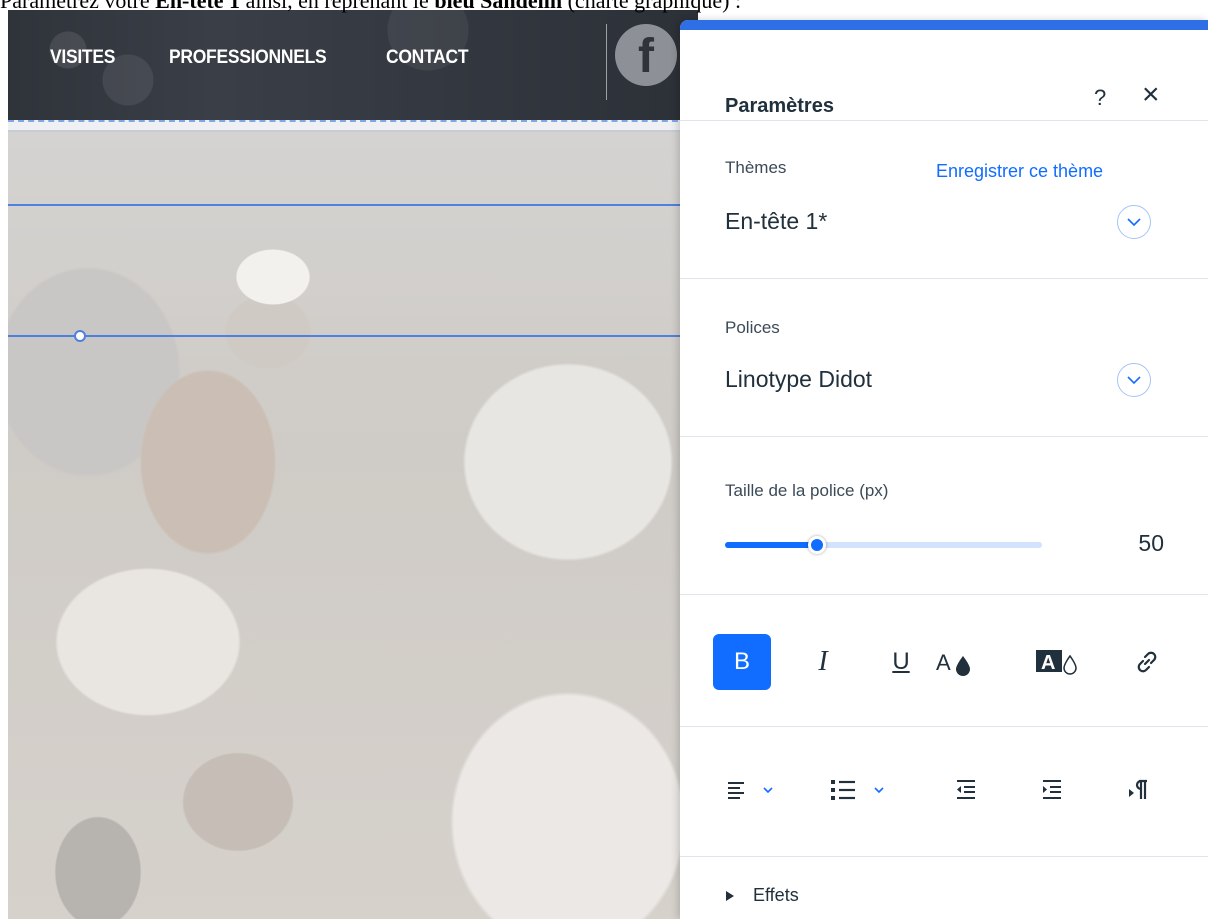  I want to click on fonts-value: Linotype Didot, so click(798, 379).